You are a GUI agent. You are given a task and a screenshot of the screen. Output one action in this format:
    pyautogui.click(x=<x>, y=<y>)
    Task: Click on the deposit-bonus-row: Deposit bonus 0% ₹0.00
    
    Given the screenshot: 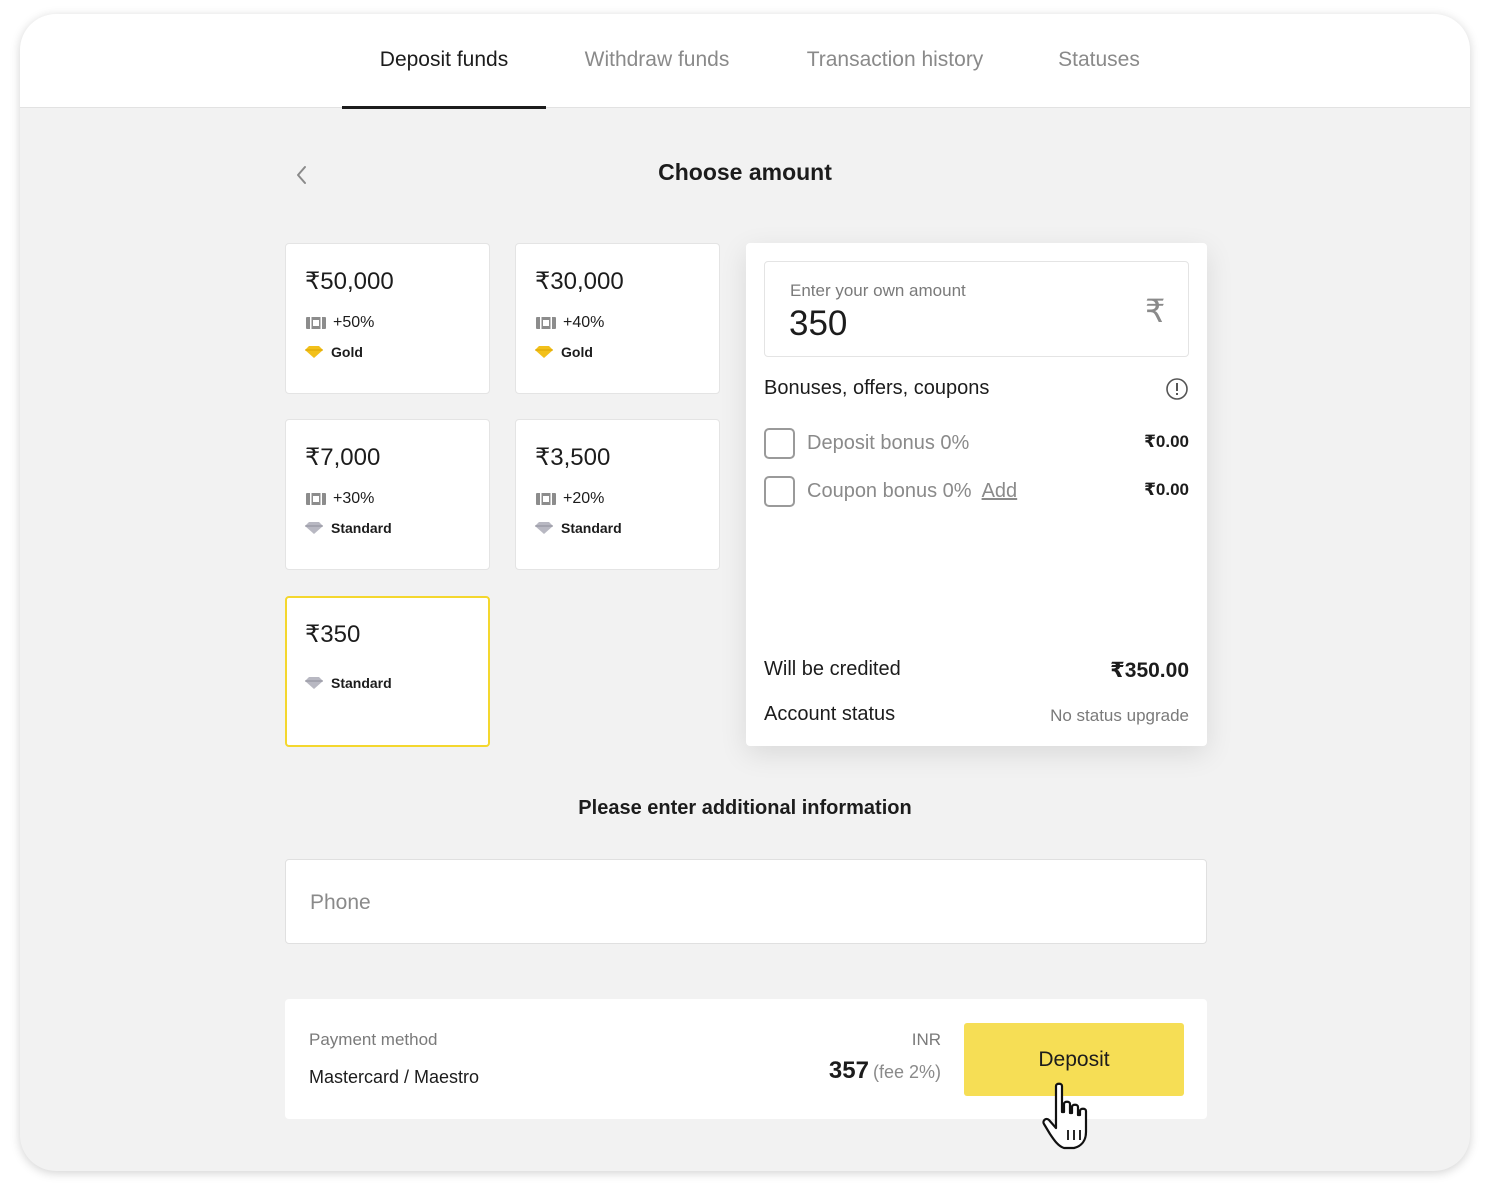 What is the action you would take?
    pyautogui.click(x=976, y=444)
    